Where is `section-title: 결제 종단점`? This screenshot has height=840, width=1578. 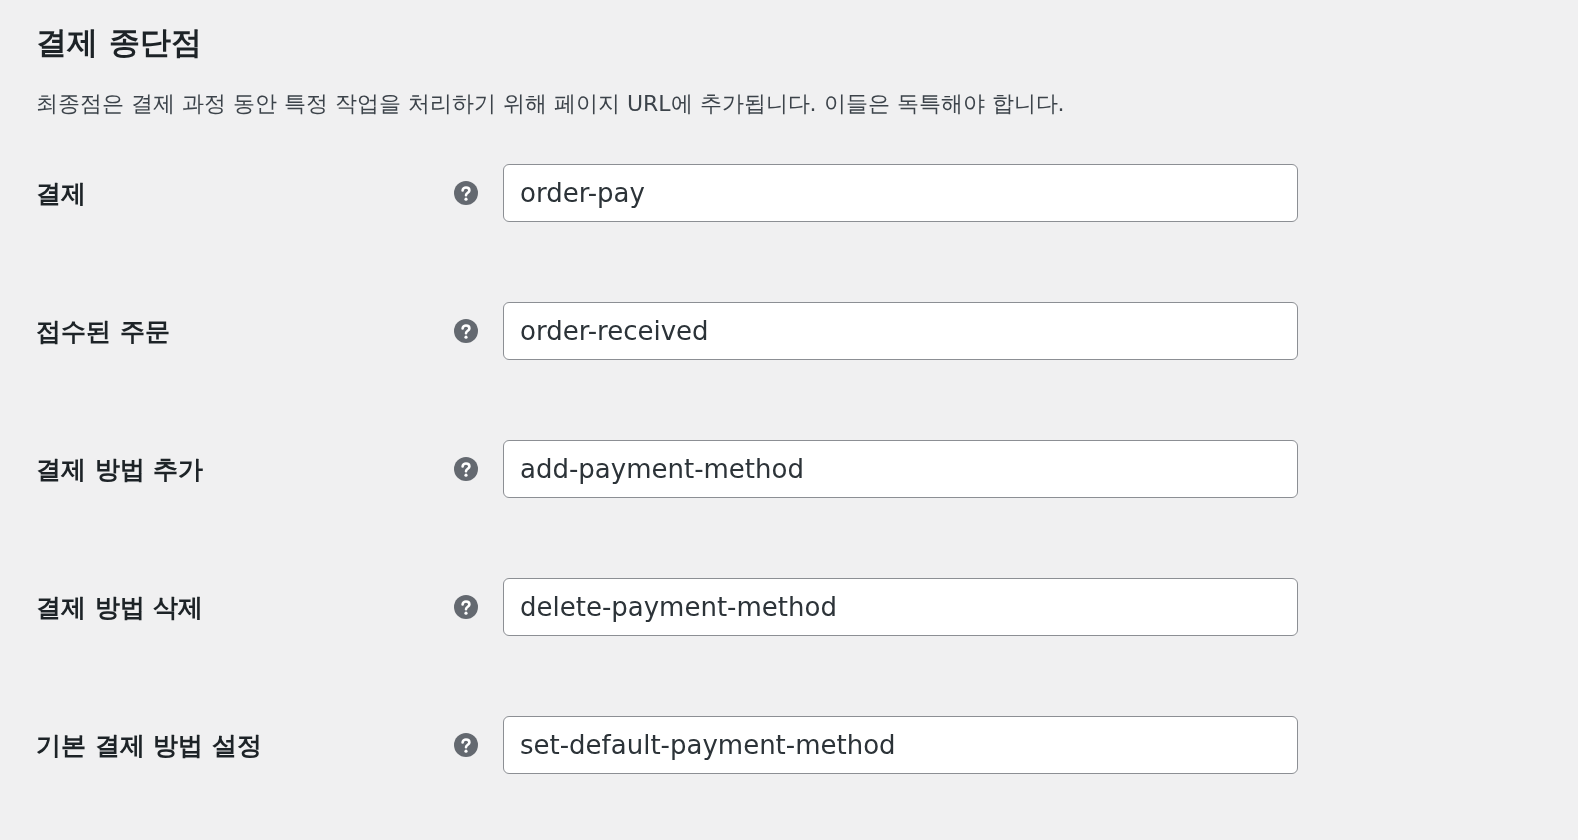 section-title: 결제 종단점 is located at coordinates (119, 42).